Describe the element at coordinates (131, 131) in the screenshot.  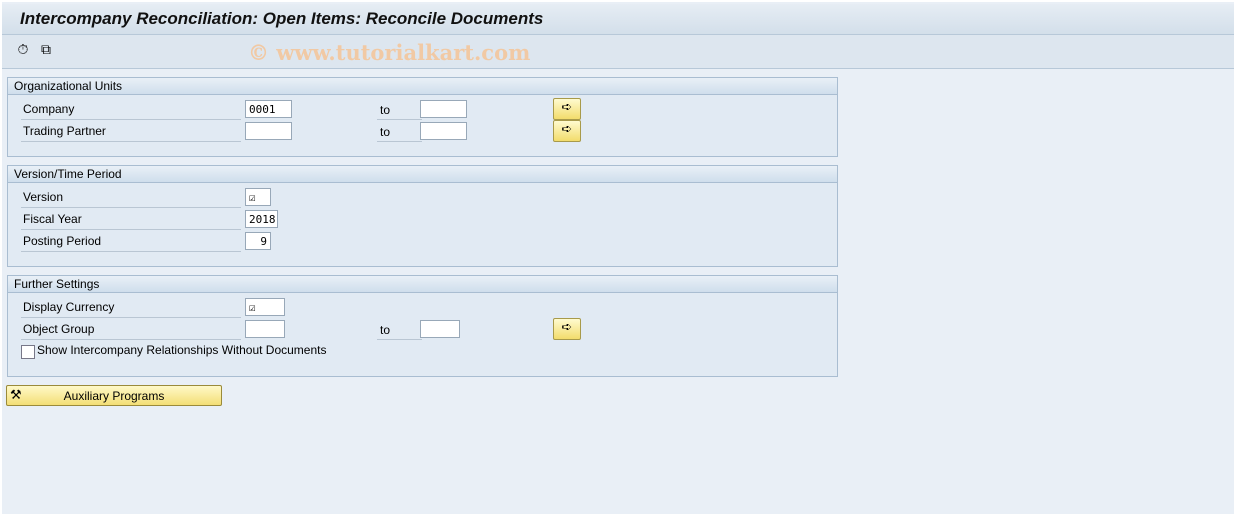
I see `trading-partner-label: Trading Partner` at that location.